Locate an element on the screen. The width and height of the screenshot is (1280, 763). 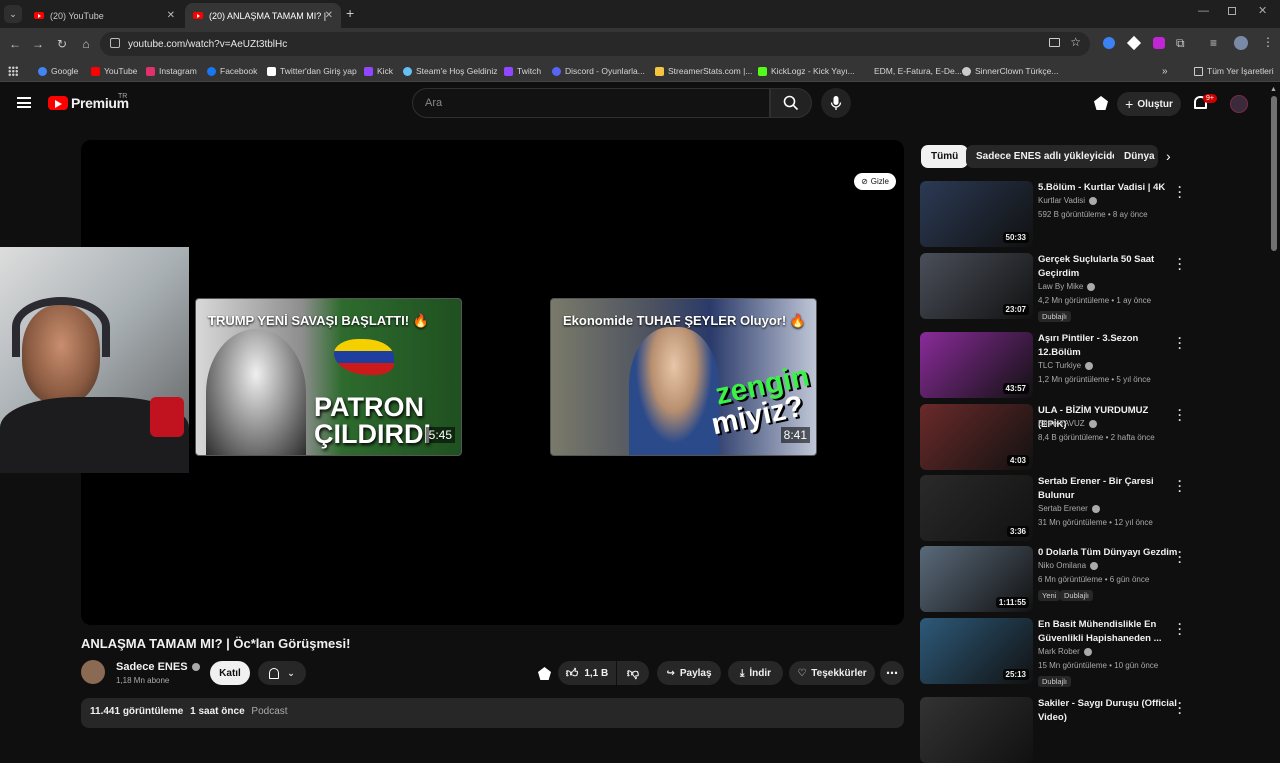
restore-window-icon is located at coordinates (1232, 11).